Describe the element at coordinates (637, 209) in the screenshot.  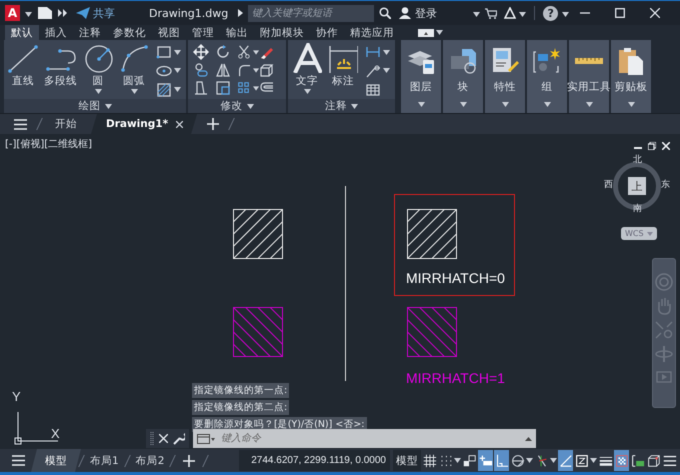
I see `compass-label: 南` at that location.